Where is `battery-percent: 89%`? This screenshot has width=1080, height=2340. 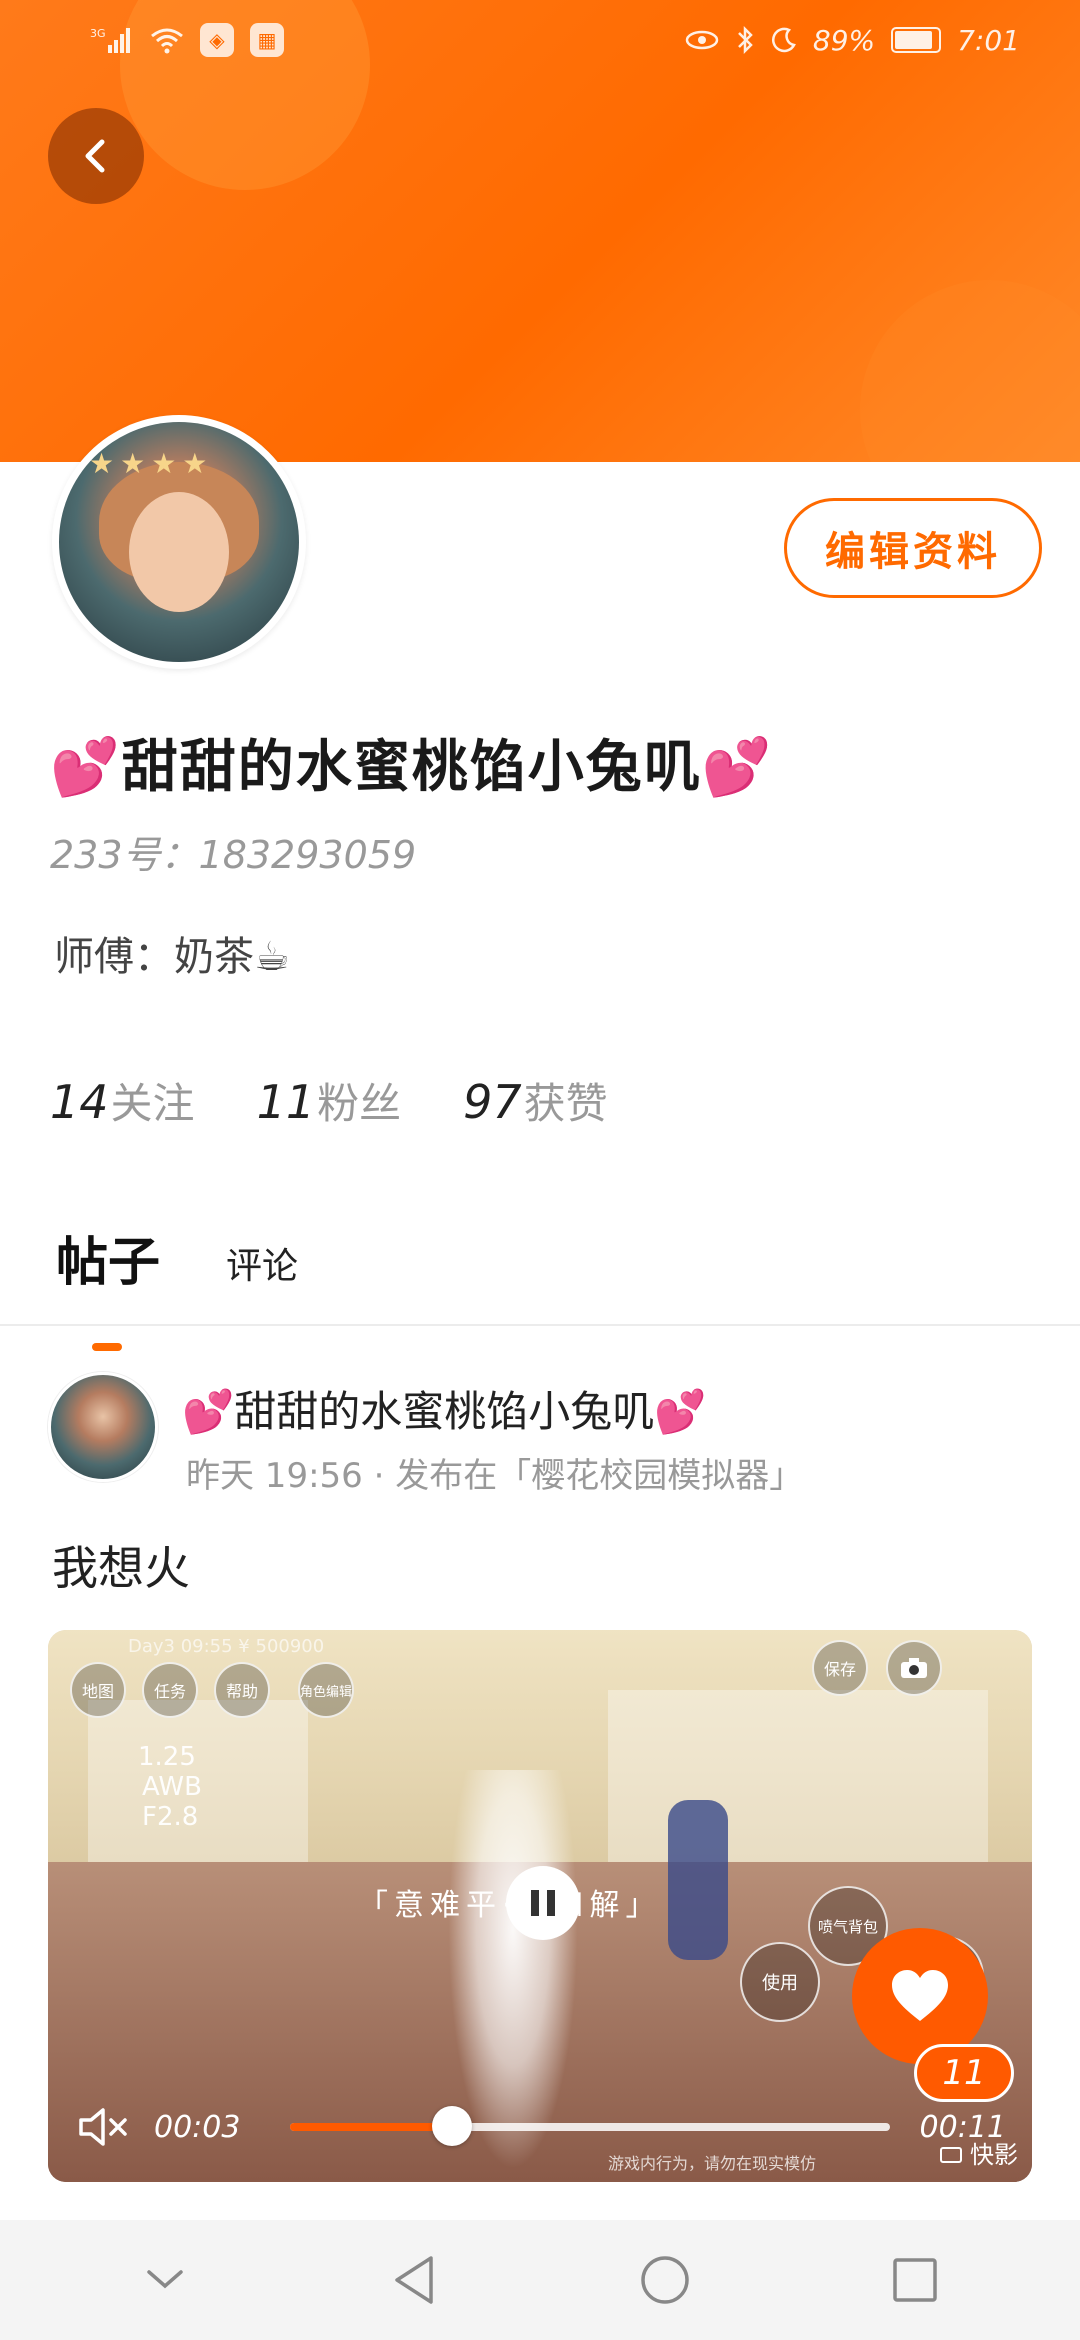 battery-percent: 89% is located at coordinates (844, 40).